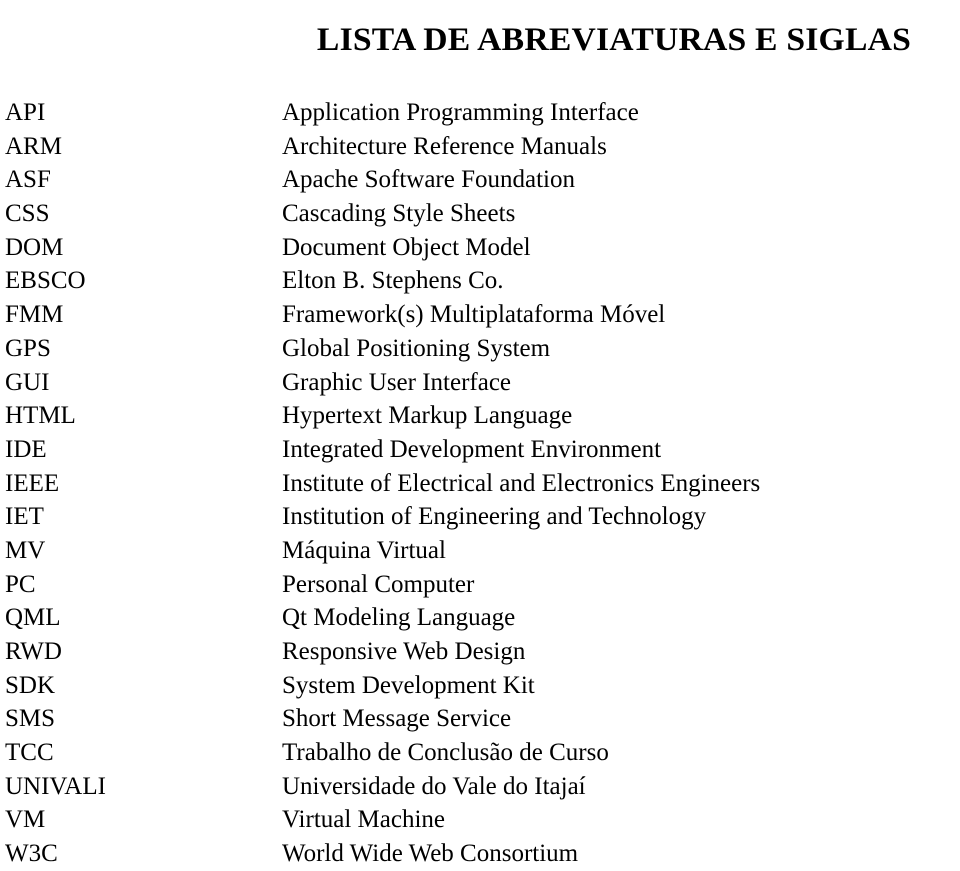 The width and height of the screenshot is (960, 871). What do you see at coordinates (27, 382) in the screenshot?
I see `abbreviation-term: GUI` at bounding box center [27, 382].